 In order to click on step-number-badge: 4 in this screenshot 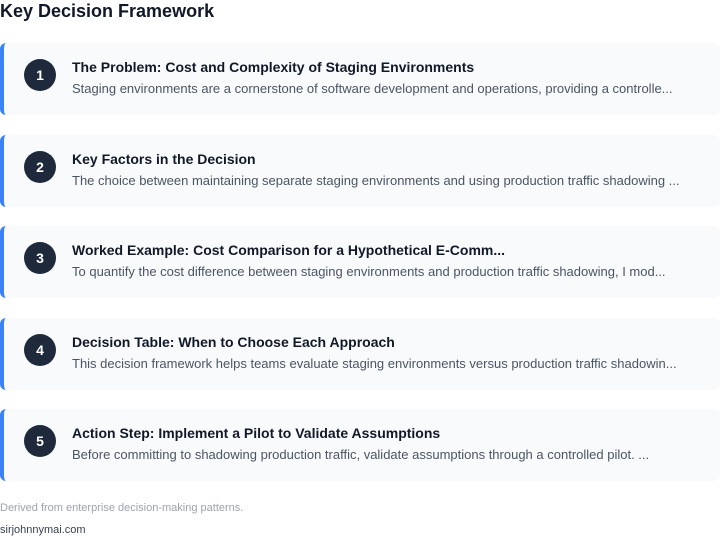, I will do `click(40, 349)`.